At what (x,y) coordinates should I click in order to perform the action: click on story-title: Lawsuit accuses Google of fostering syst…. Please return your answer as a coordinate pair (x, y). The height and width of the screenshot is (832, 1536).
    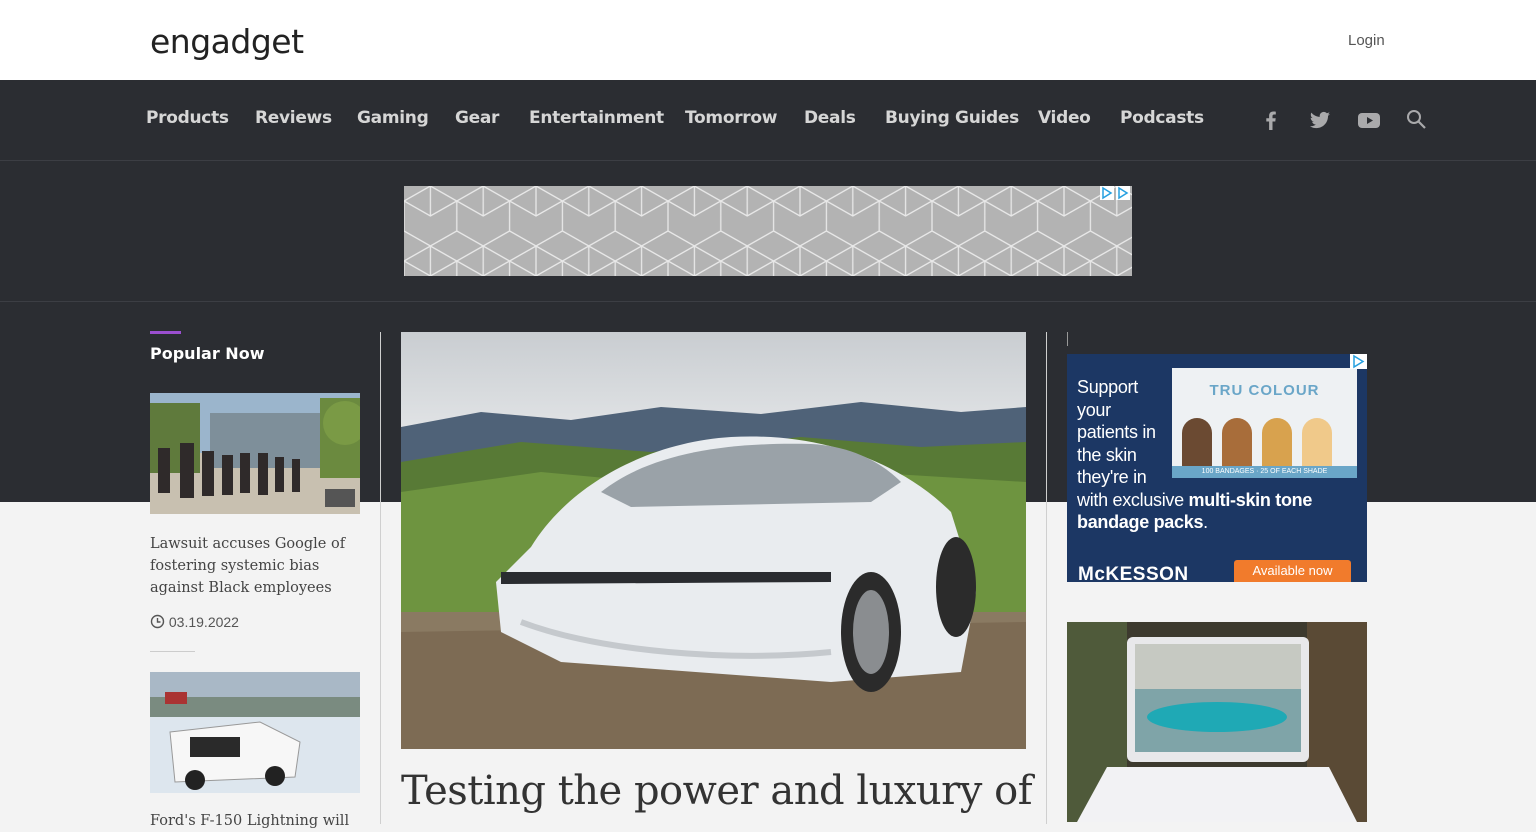
    Looking at the image, I should click on (257, 566).